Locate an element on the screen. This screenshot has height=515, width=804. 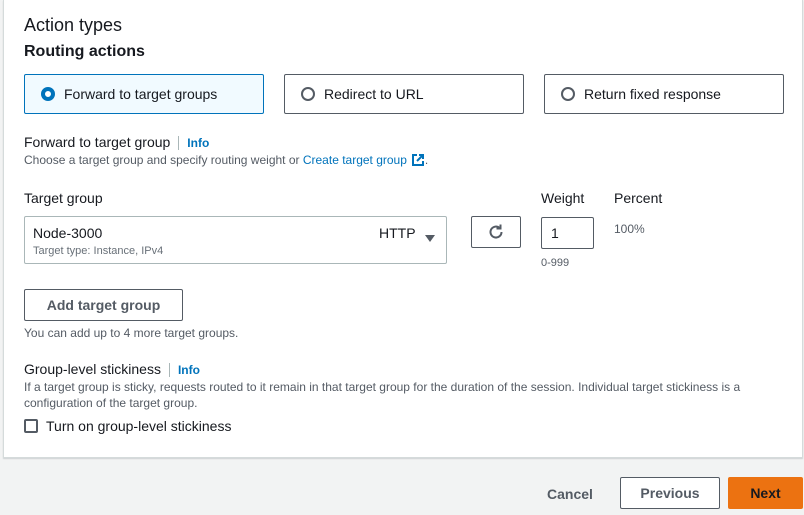
forward-to-target-groups-option: Forward to target groups is located at coordinates (144, 94).